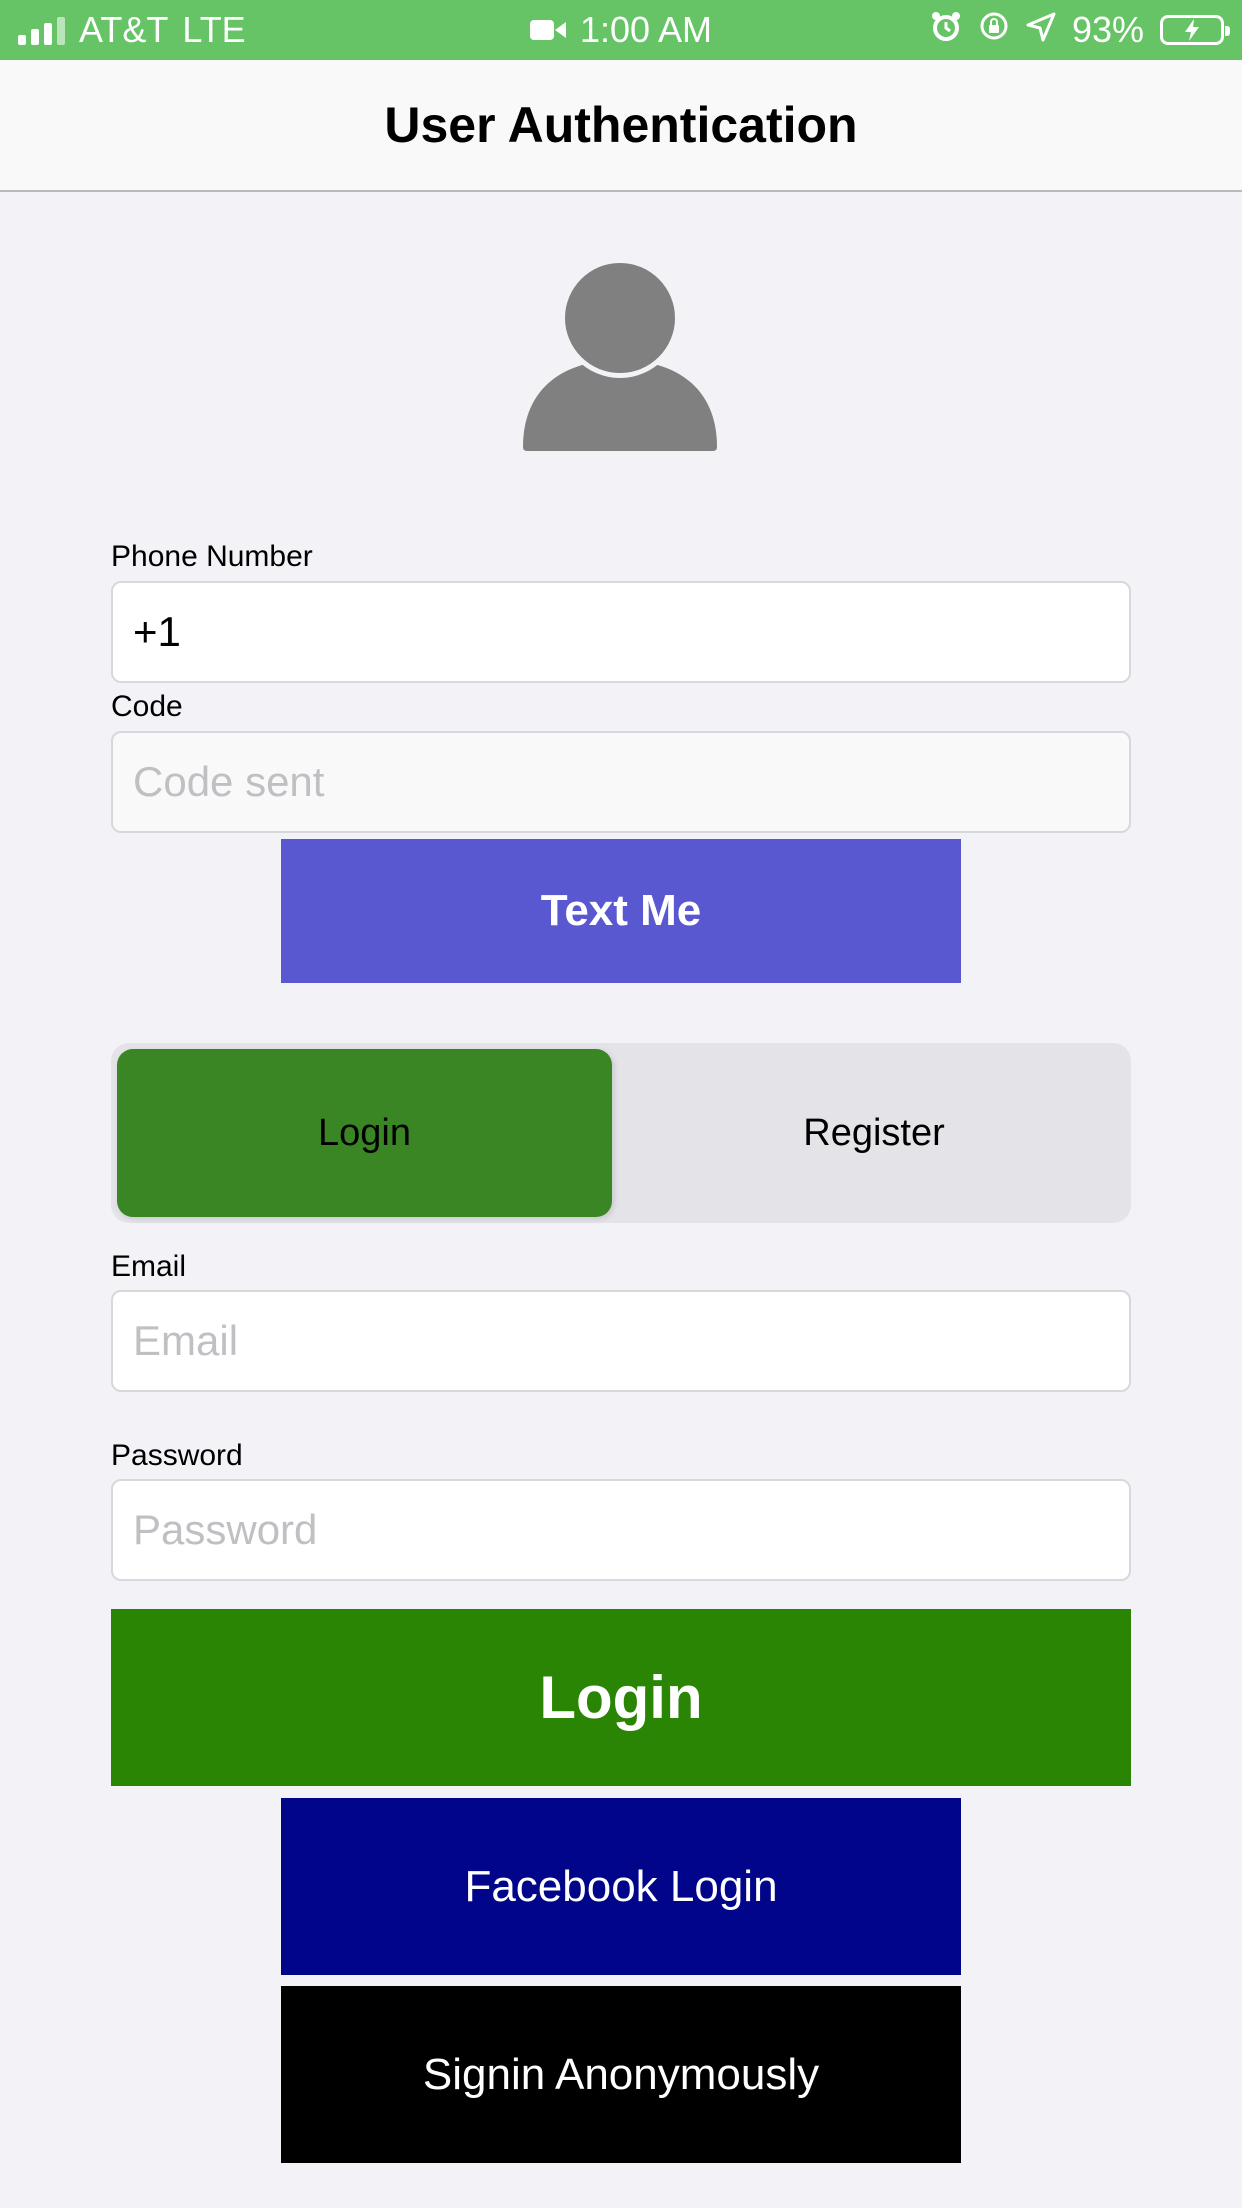 The width and height of the screenshot is (1242, 2208). Describe the element at coordinates (147, 706) in the screenshot. I see `code-label: Code` at that location.